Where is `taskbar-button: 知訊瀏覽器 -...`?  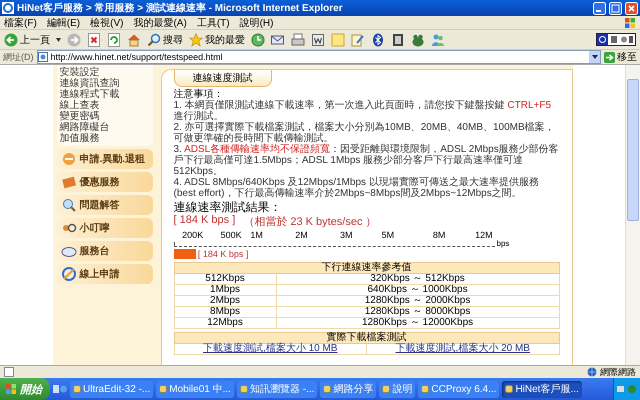 taskbar-button: 知訊瀏覽器 -... is located at coordinates (277, 389).